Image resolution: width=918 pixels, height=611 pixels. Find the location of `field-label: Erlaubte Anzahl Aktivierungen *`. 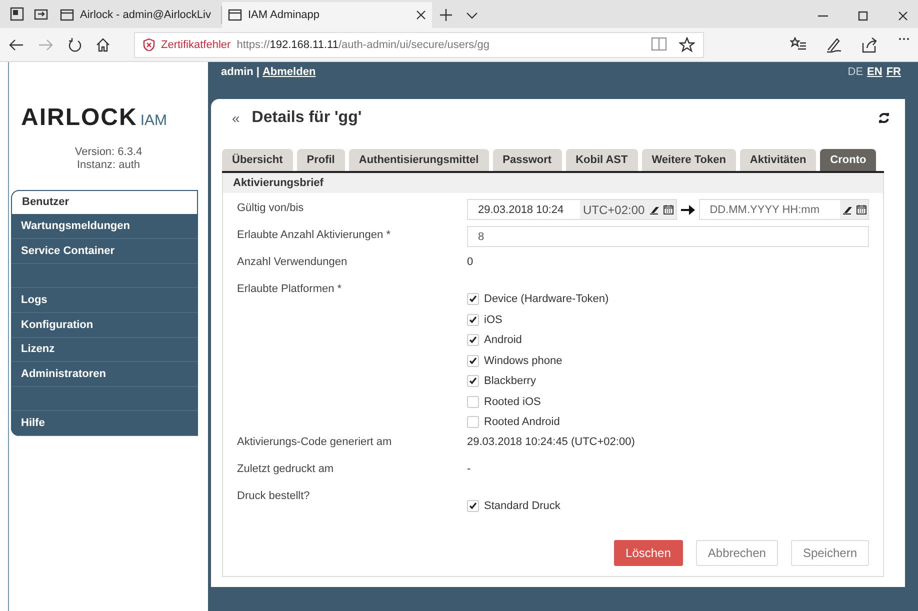

field-label: Erlaubte Anzahl Aktivierungen * is located at coordinates (313, 234).